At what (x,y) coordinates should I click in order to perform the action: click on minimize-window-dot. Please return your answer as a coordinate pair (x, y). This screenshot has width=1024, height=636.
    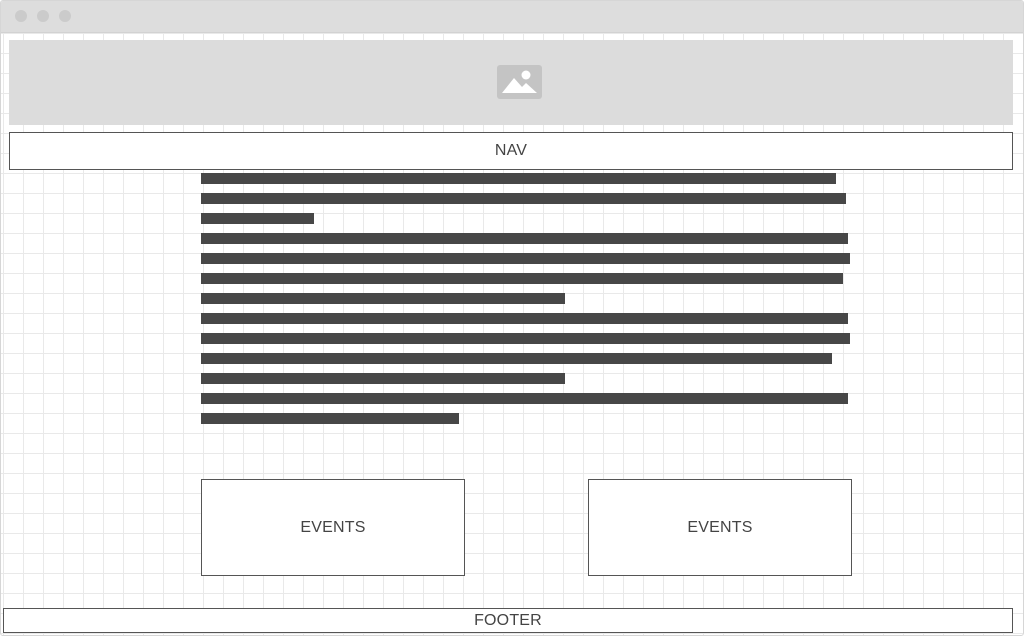
    Looking at the image, I should click on (43, 16).